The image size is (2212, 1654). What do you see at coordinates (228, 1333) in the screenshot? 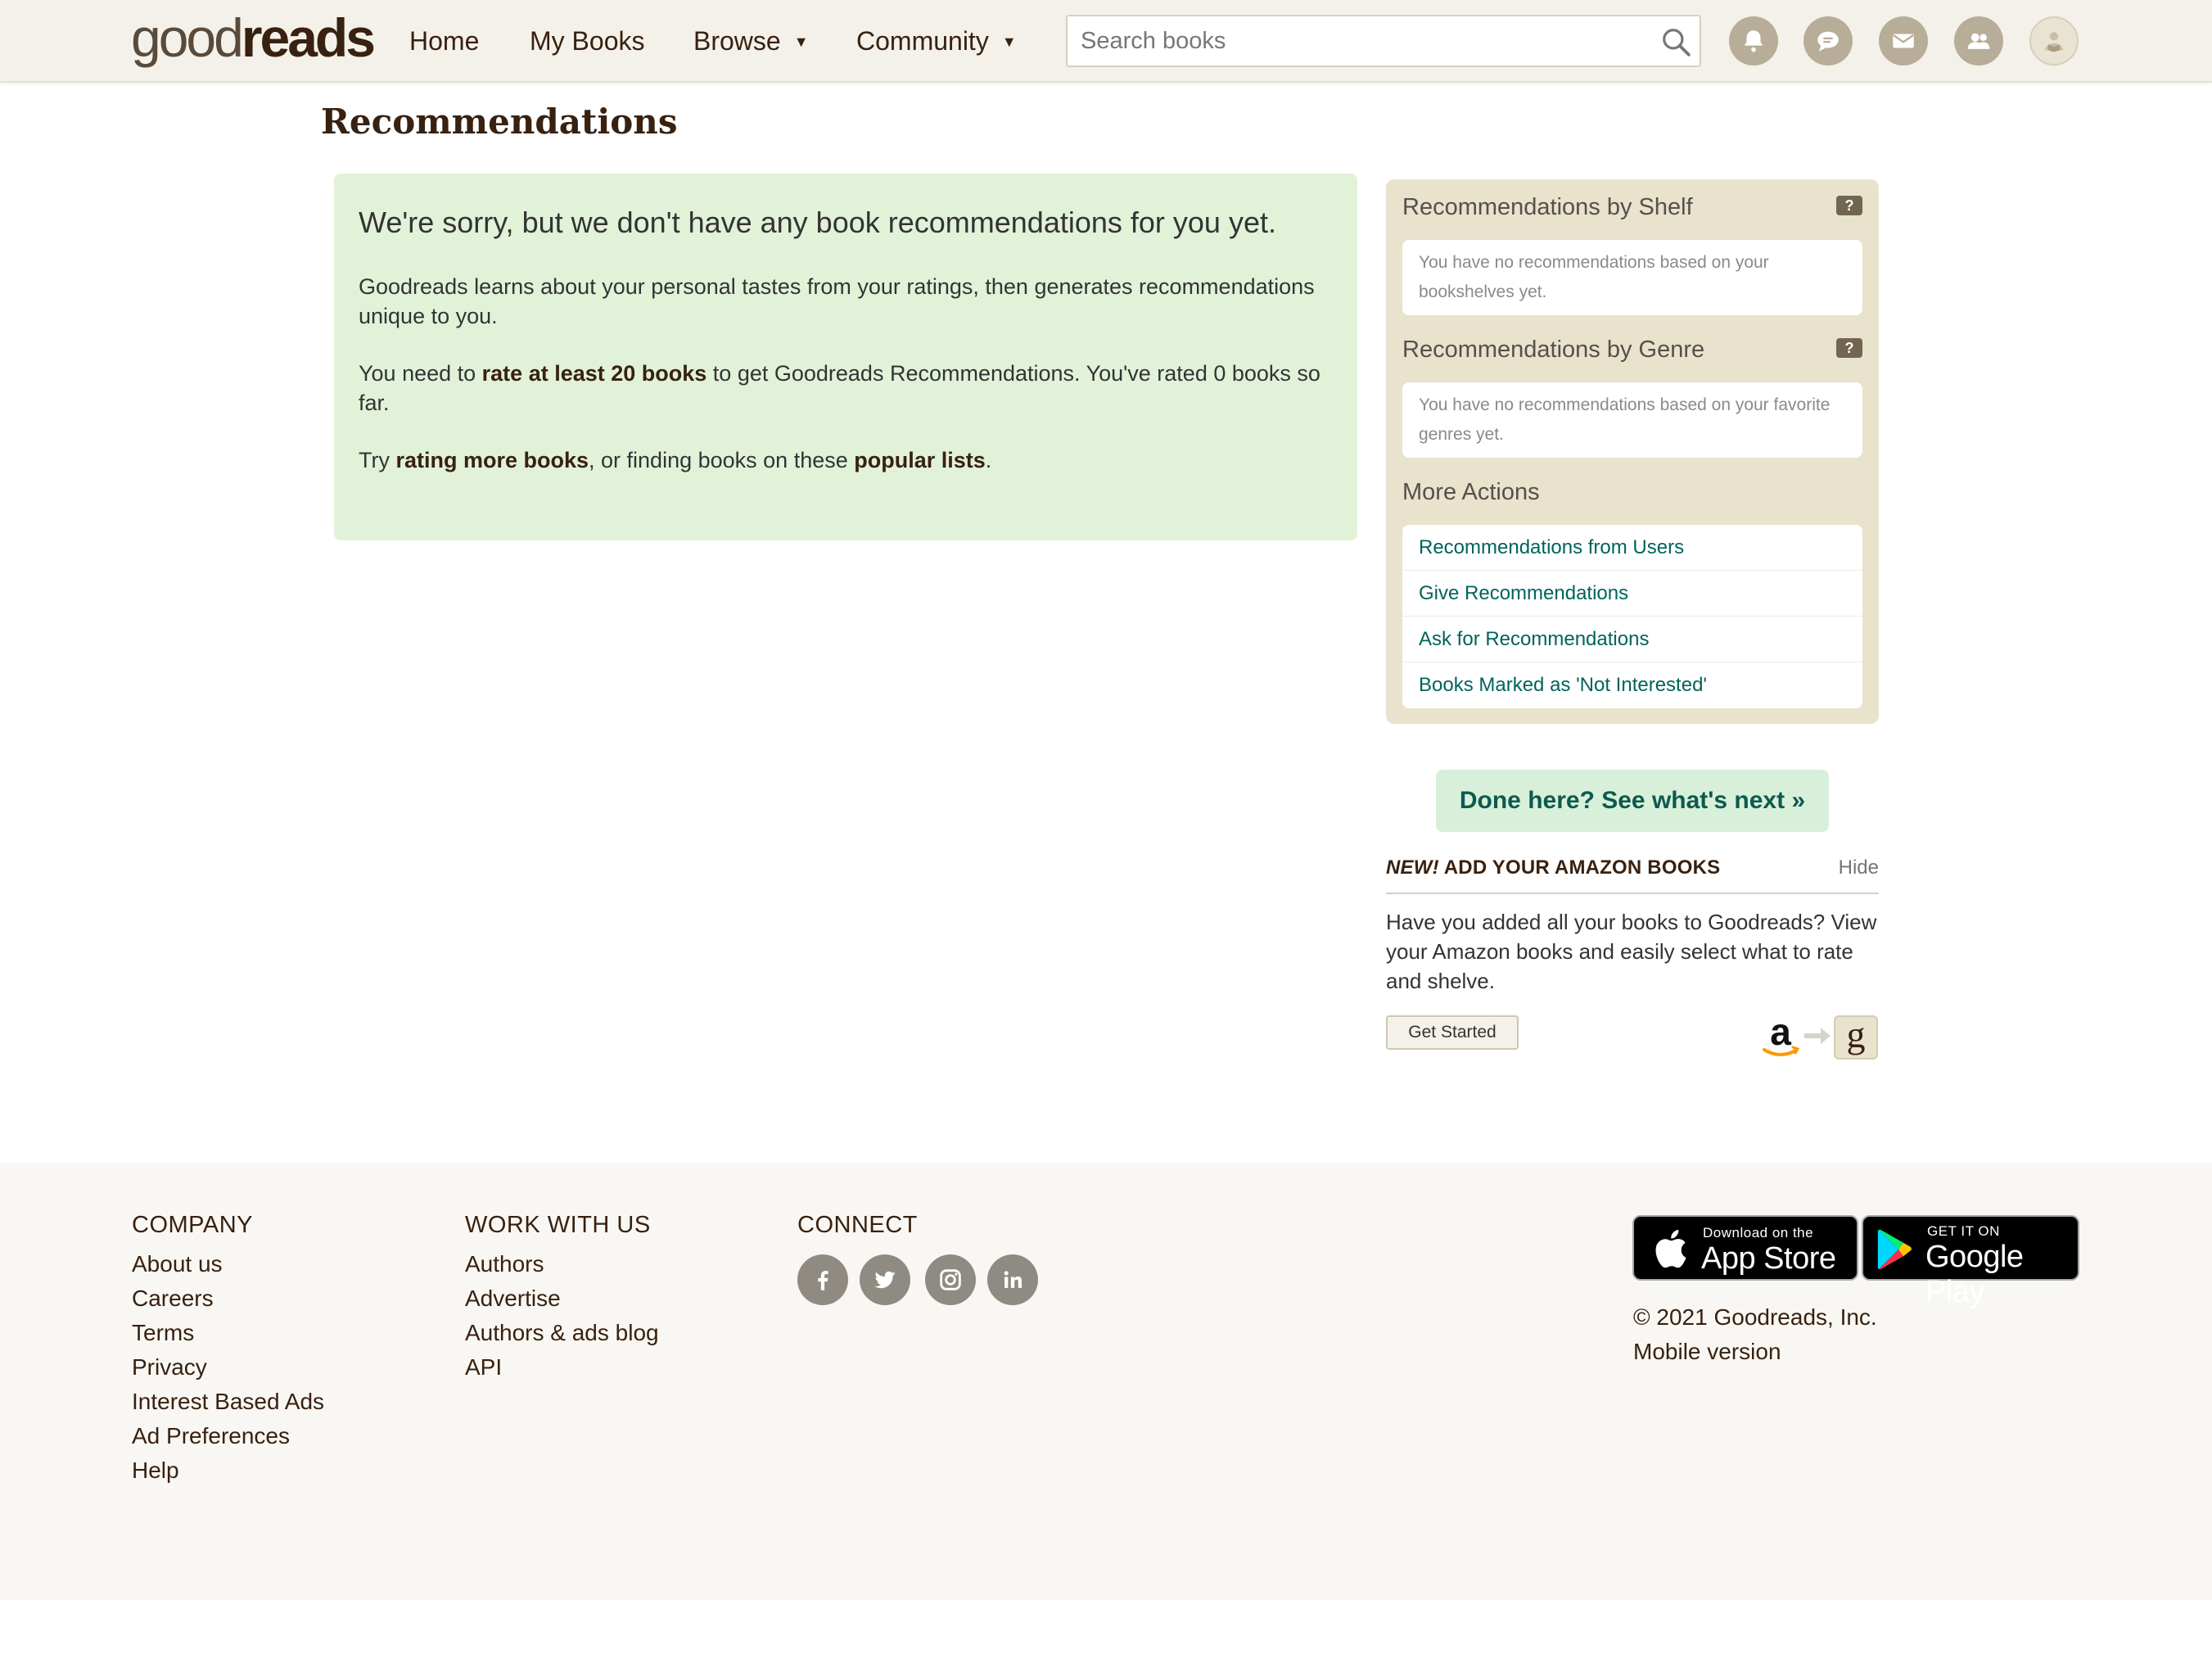
I see `footer-link-terms: Terms` at bounding box center [228, 1333].